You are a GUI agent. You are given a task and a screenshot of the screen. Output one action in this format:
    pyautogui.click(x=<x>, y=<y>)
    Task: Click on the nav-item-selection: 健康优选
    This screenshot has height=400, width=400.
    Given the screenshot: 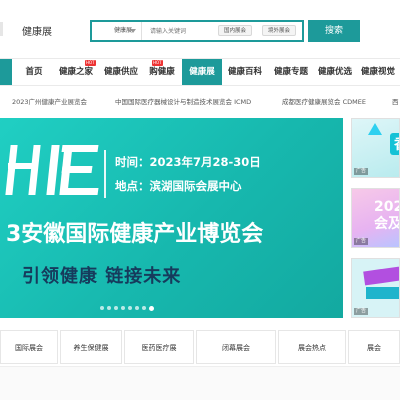 What is the action you would take?
    pyautogui.click(x=335, y=72)
    